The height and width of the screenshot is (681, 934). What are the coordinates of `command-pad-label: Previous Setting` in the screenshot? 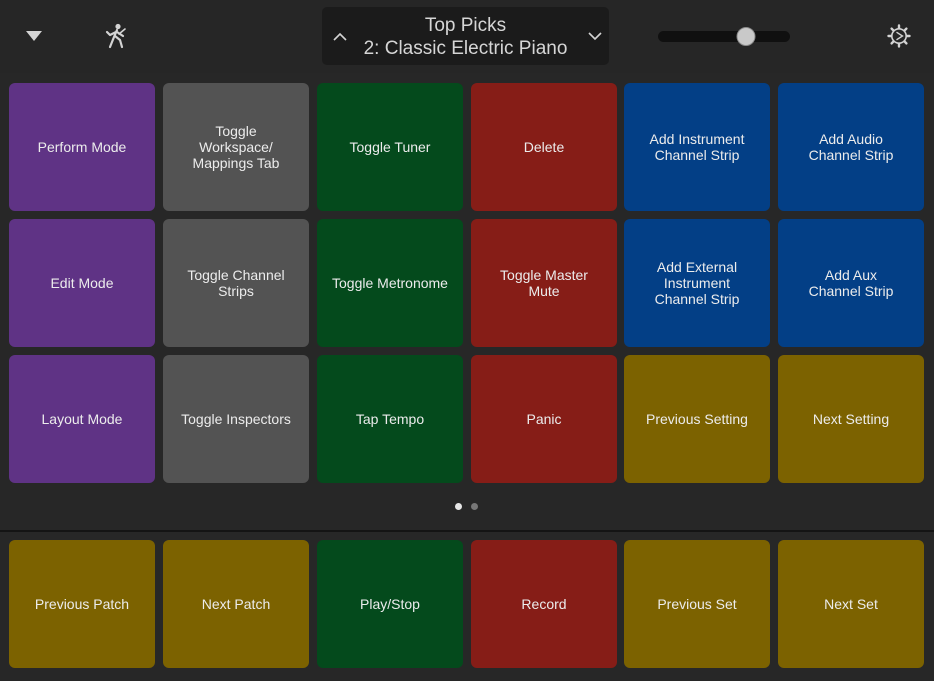 It's located at (697, 419).